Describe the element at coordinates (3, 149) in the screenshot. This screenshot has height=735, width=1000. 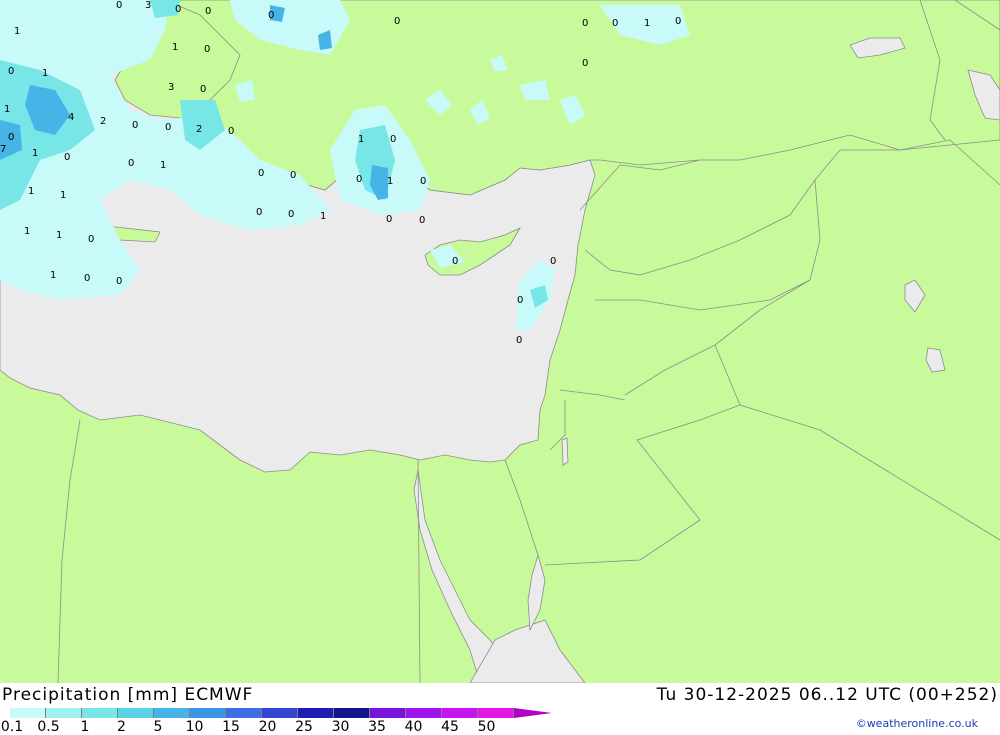
I see `map-value: 7` at that location.